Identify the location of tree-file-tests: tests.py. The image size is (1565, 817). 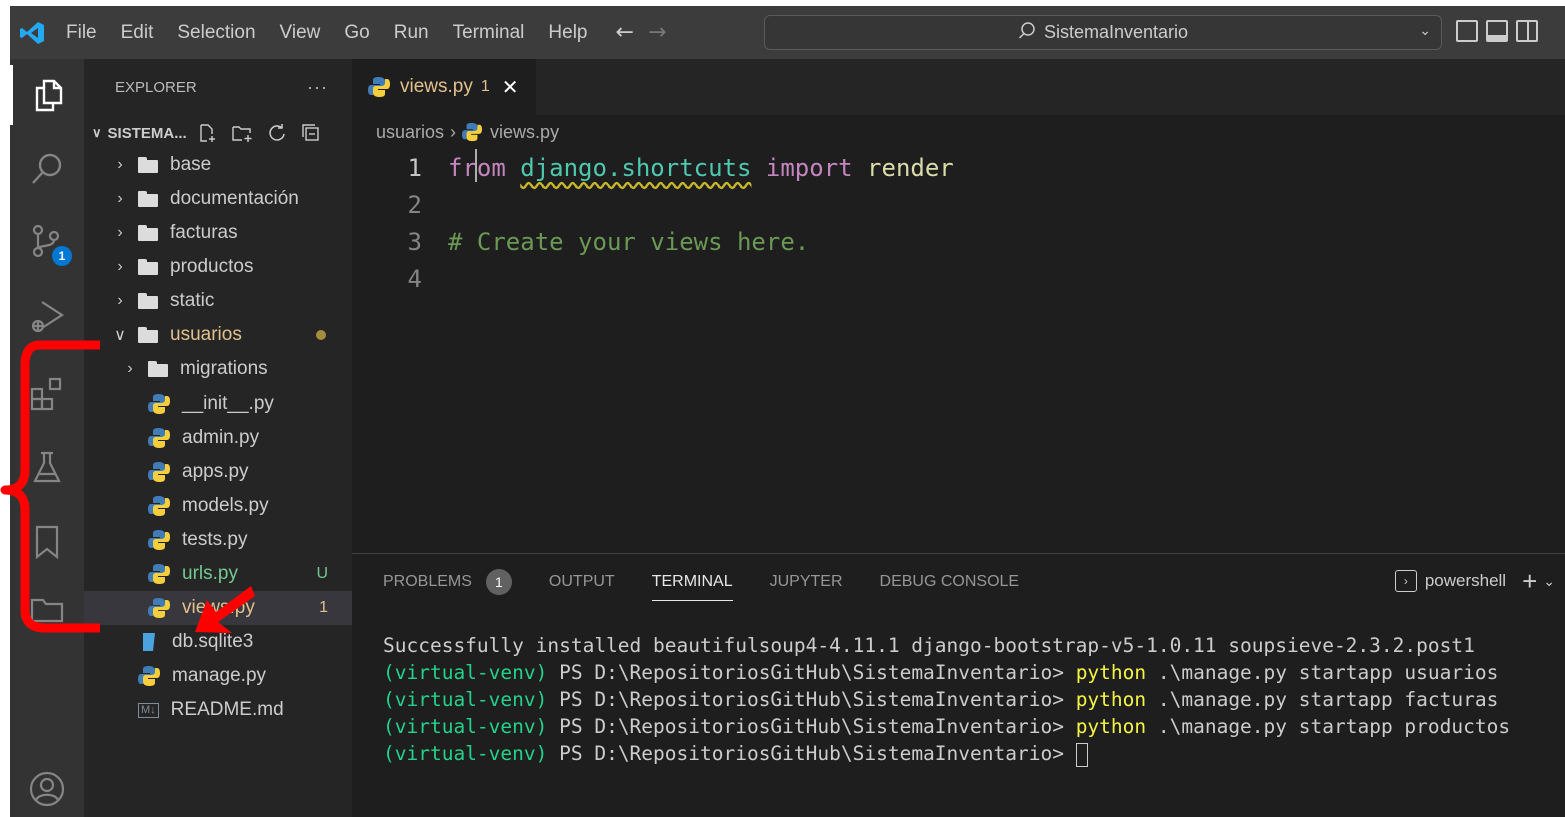
(218, 540).